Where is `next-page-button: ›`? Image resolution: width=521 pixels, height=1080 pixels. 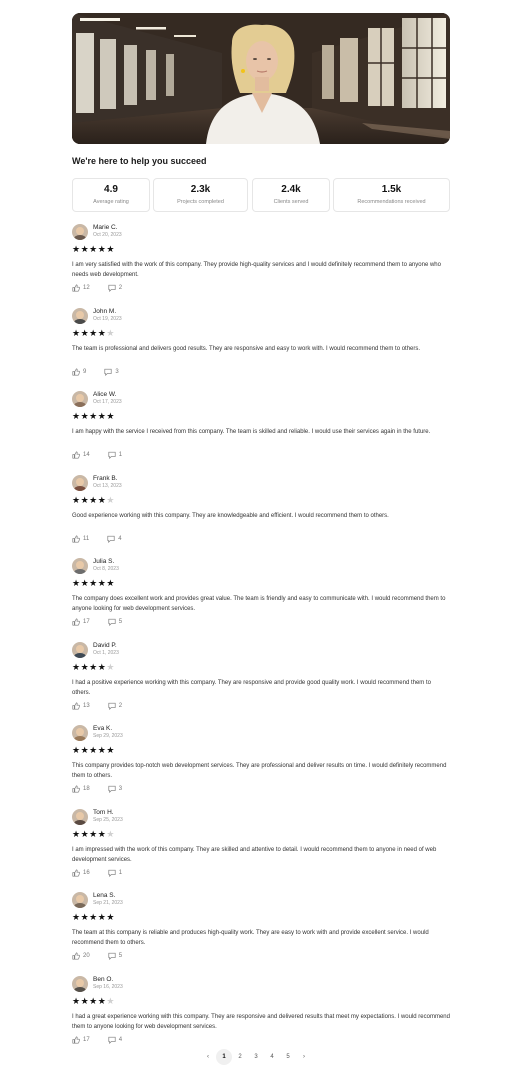 next-page-button: › is located at coordinates (304, 1057).